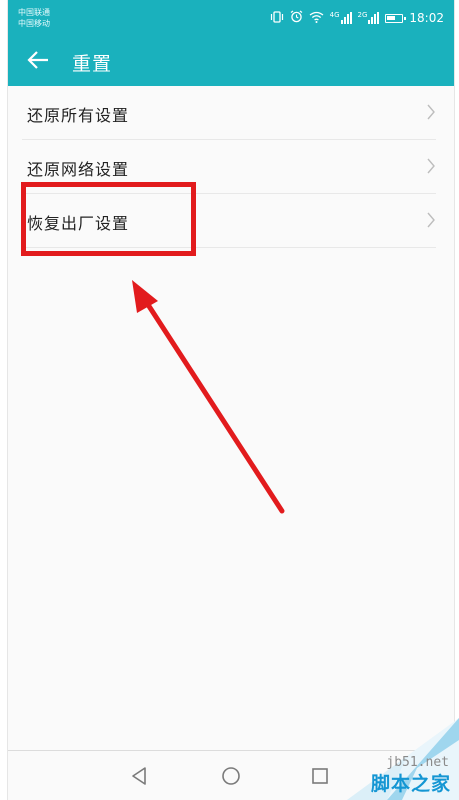 This screenshot has width=459, height=800. I want to click on reset-network-settings-item: 还原网络设置, so click(229, 167).